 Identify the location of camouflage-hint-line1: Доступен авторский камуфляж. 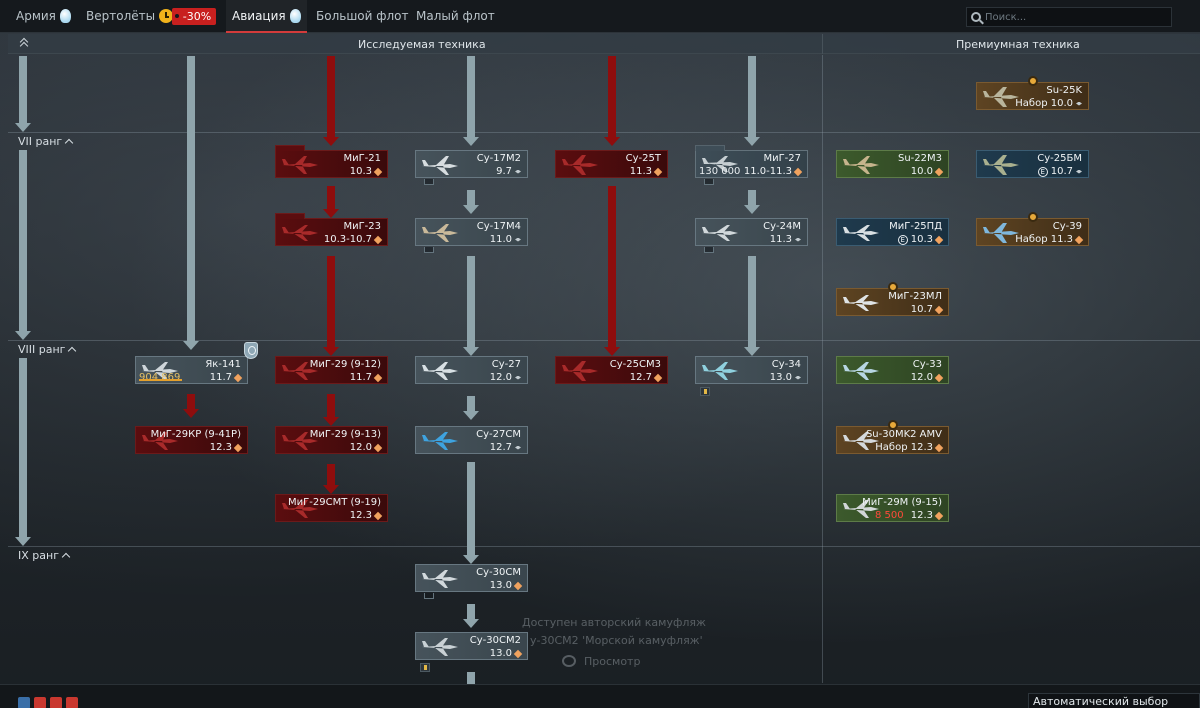
(614, 622).